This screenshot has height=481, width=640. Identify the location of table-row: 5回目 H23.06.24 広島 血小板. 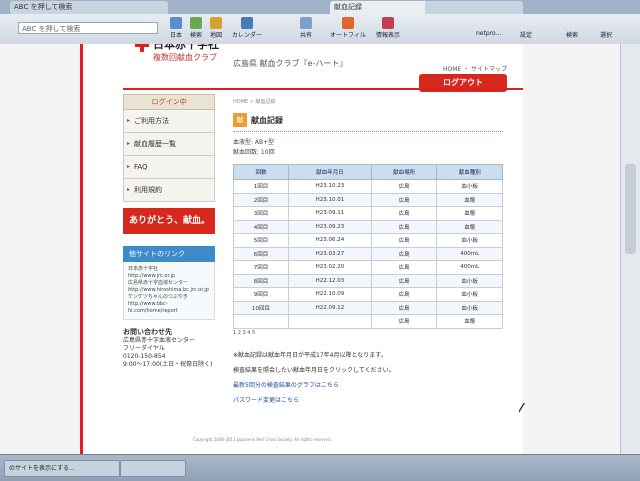
(367, 240).